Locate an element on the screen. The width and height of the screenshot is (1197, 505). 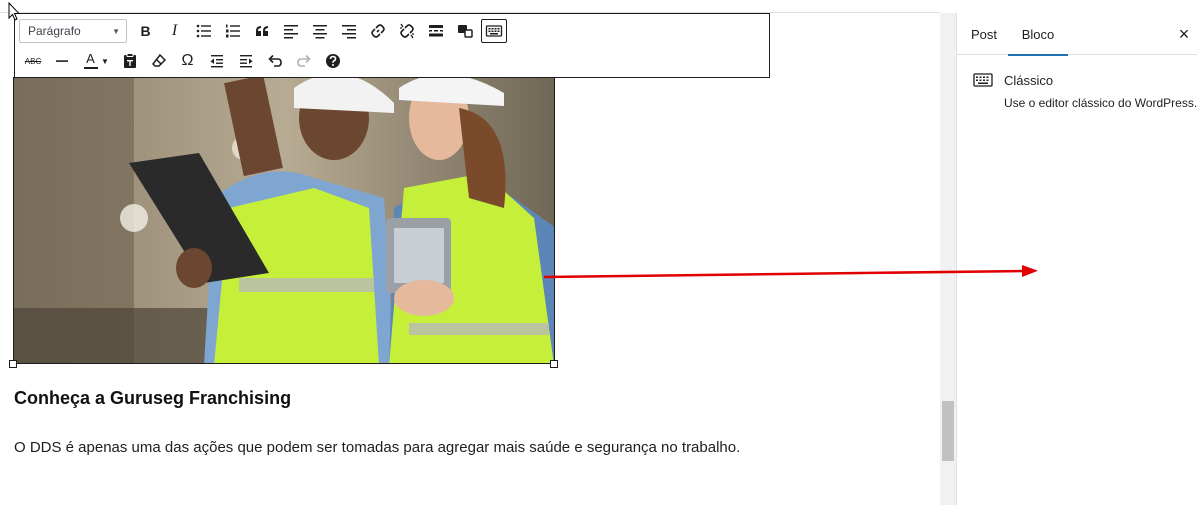
link-icon is located at coordinates (377, 31).